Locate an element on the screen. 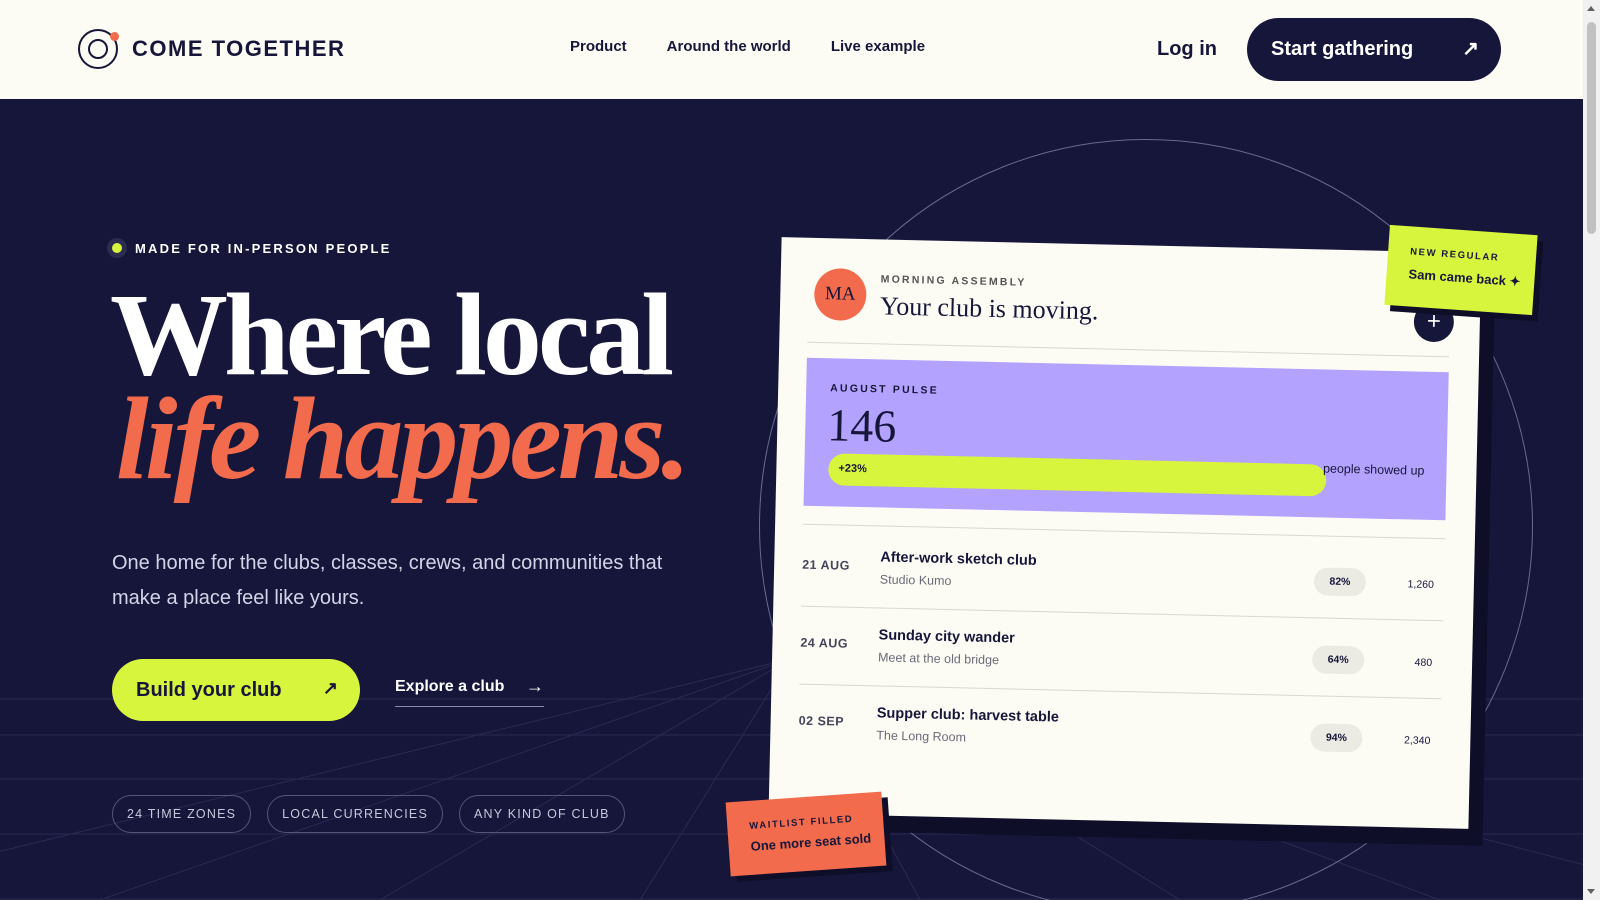 This screenshot has width=1600, height=900. scroll-down-icon is located at coordinates (1591, 891).